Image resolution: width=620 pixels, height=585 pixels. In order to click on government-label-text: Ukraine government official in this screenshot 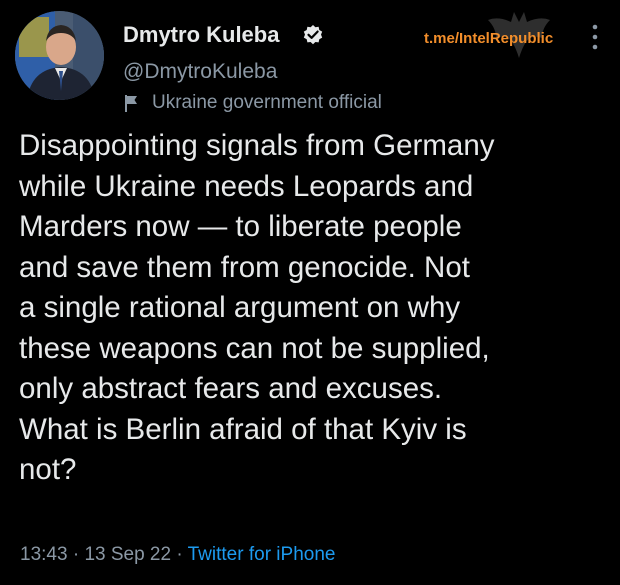, I will do `click(267, 102)`.